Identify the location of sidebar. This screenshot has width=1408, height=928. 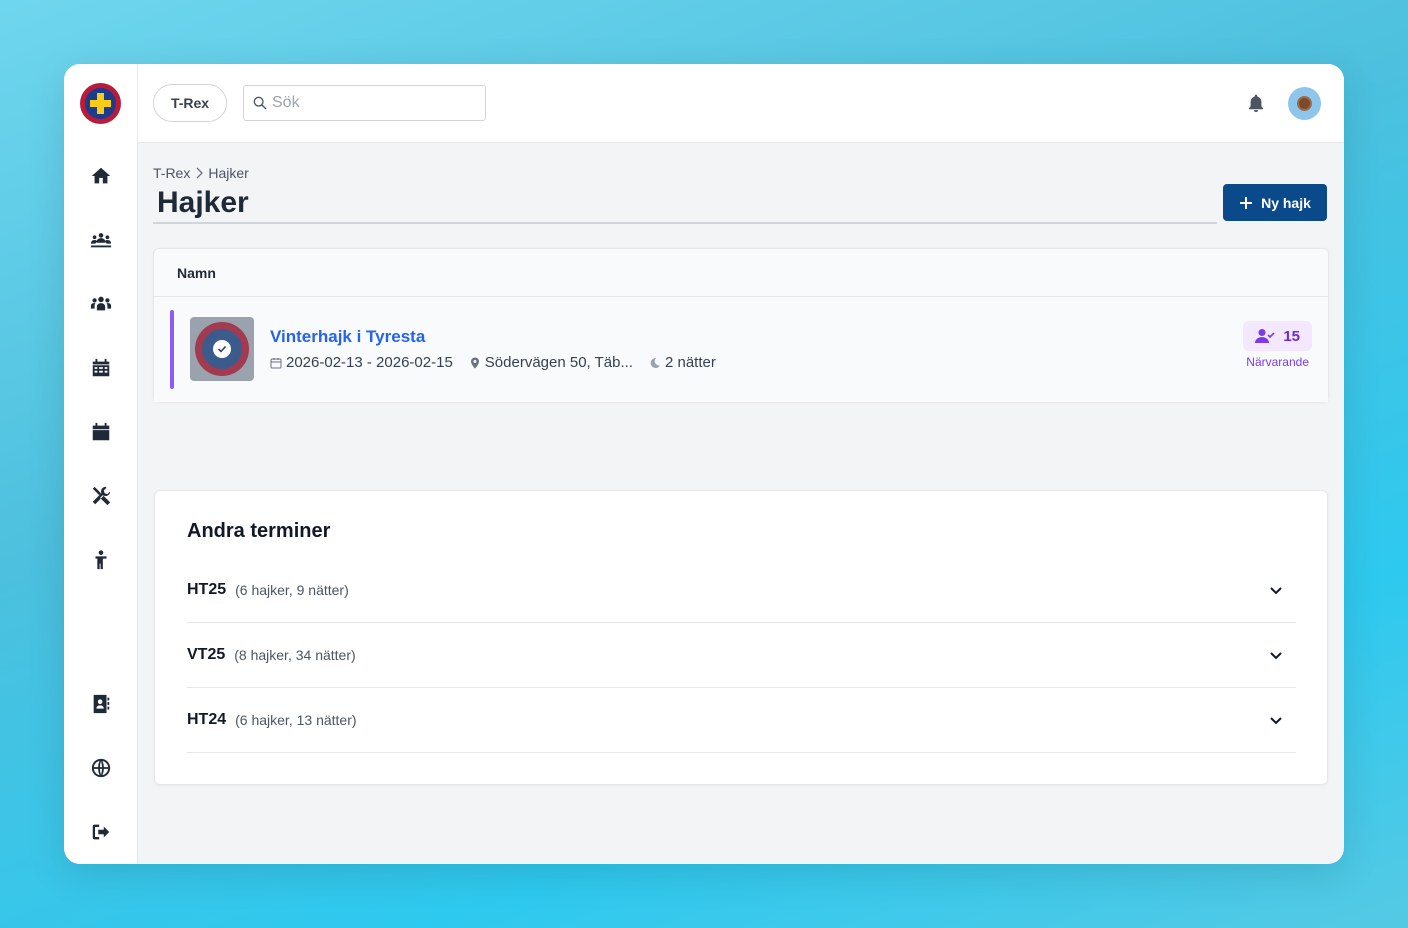
(101, 464).